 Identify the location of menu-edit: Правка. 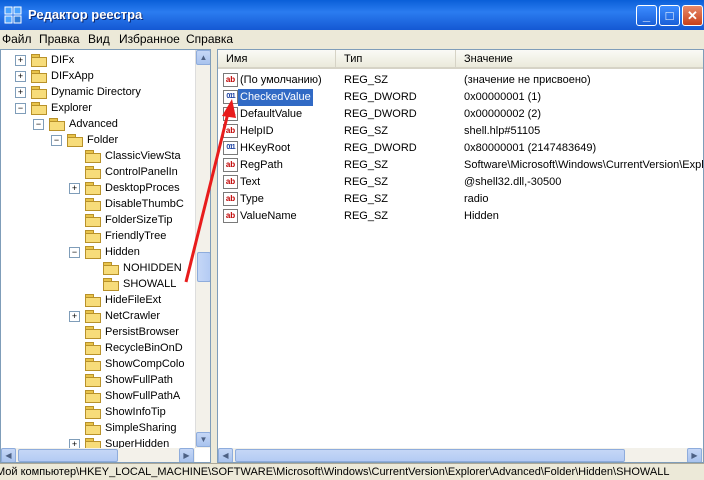
(59, 39).